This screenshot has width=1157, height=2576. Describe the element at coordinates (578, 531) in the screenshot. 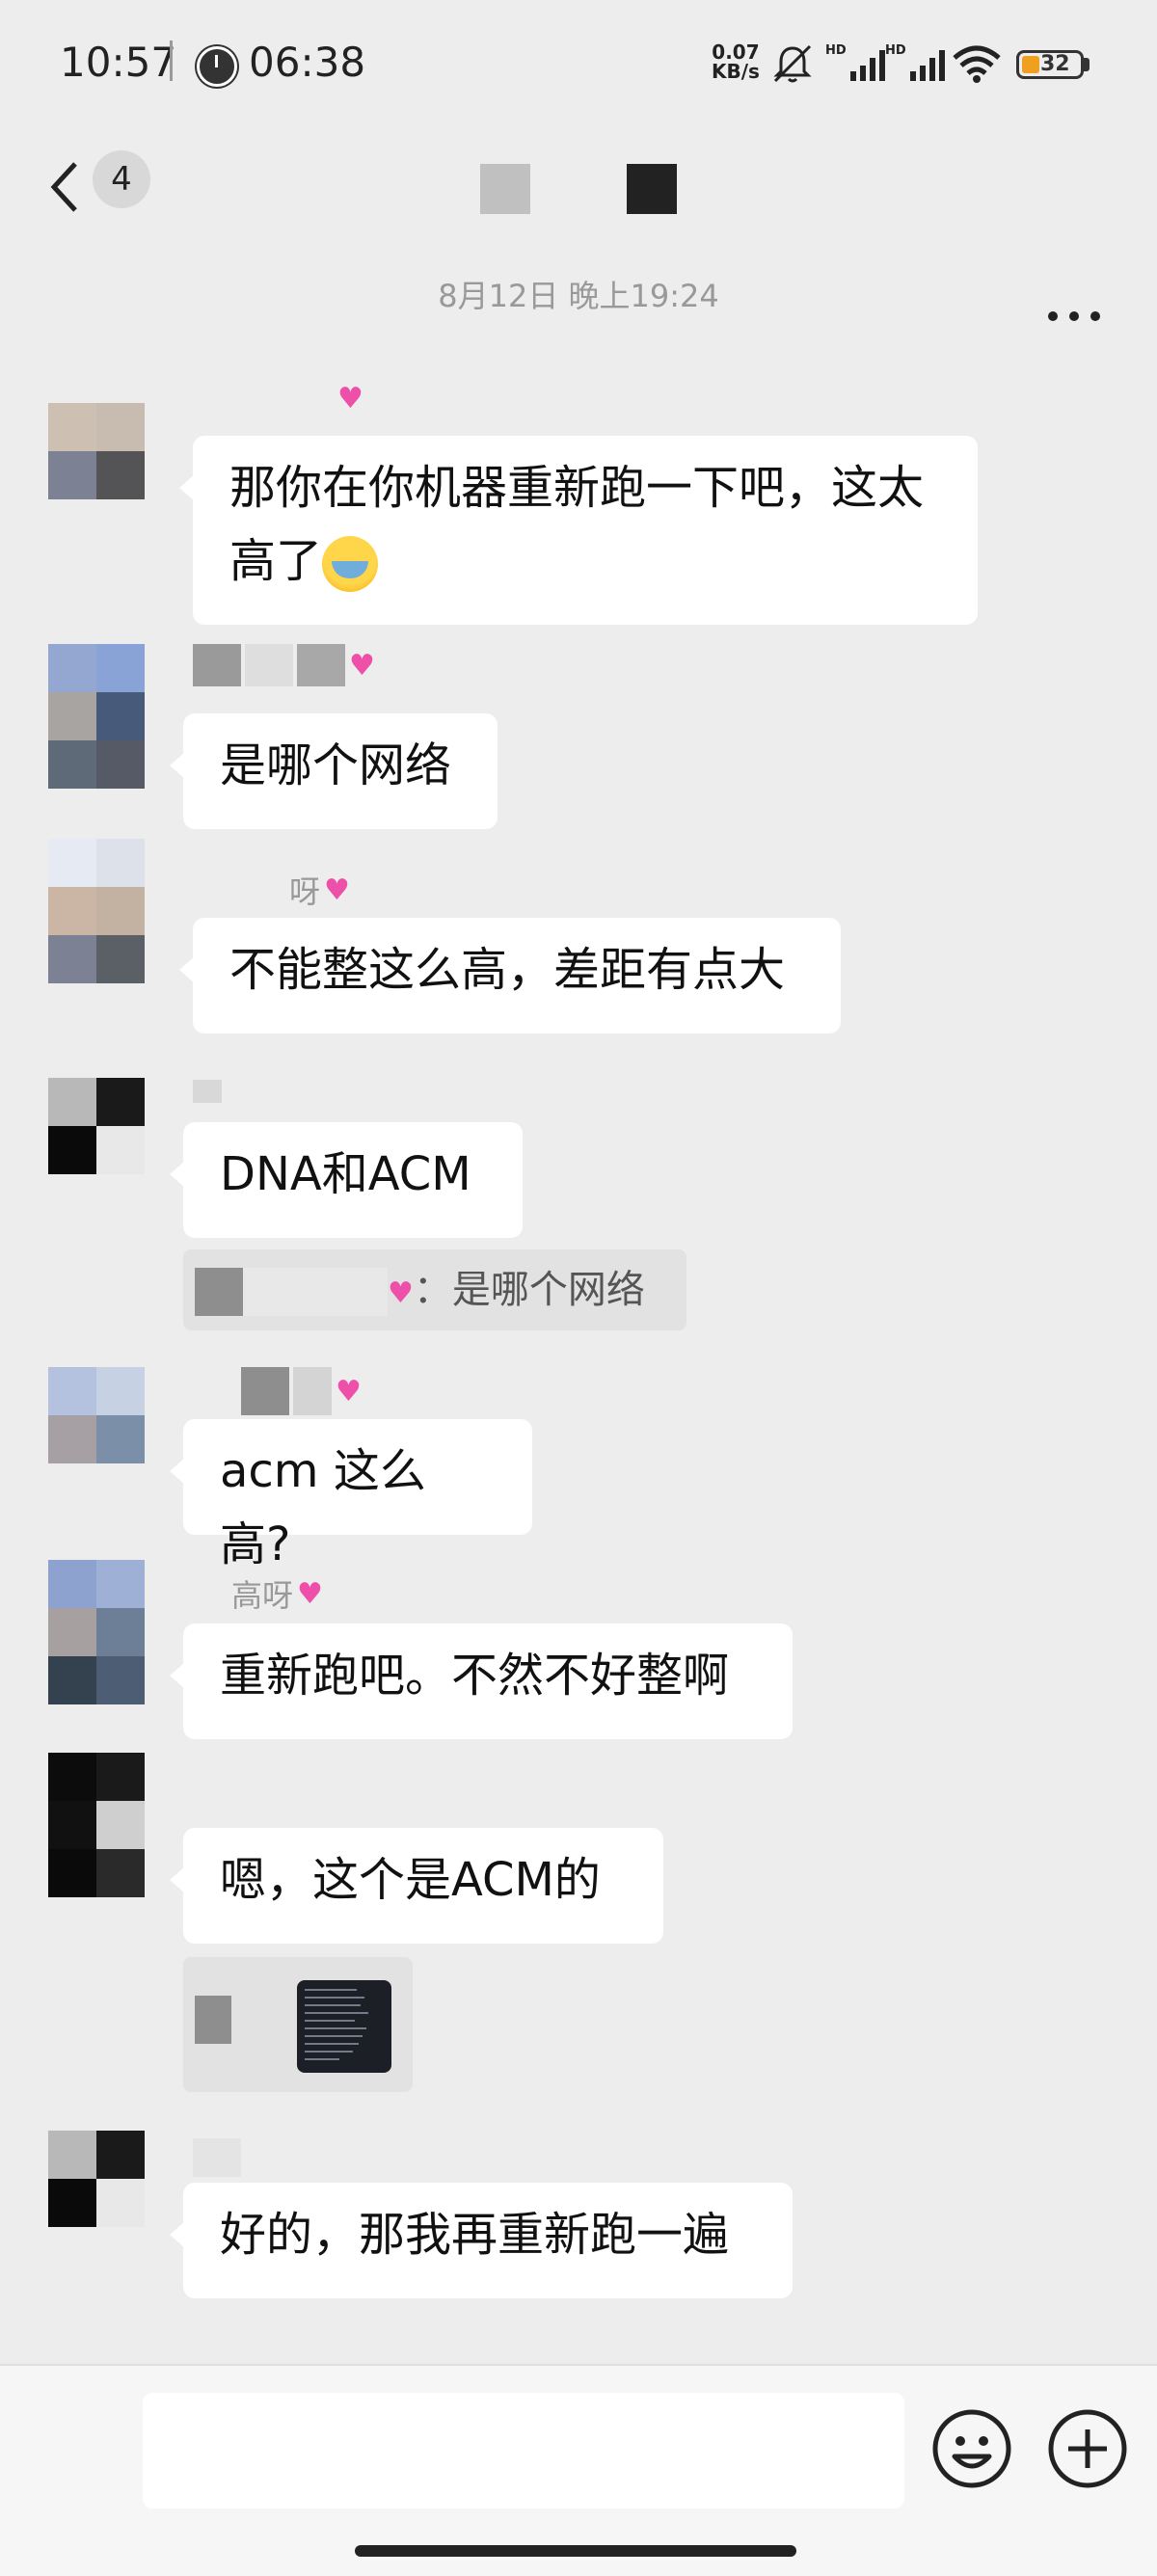

I see `message-bubble: 那你在你机器重新跑一下吧，这太高了` at that location.